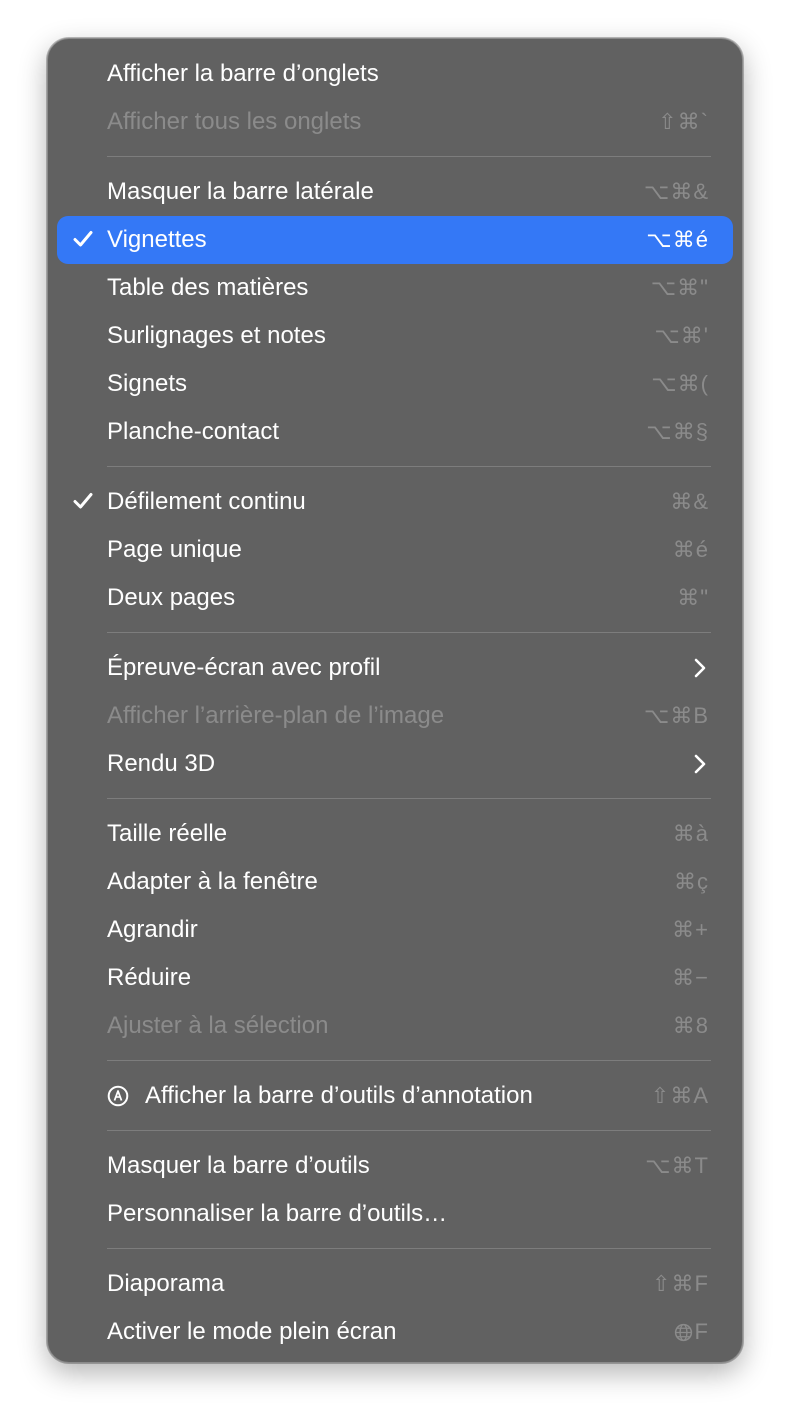 The height and width of the screenshot is (1418, 790). I want to click on menu-item-label: Ajuster à la sélection, so click(218, 1025).